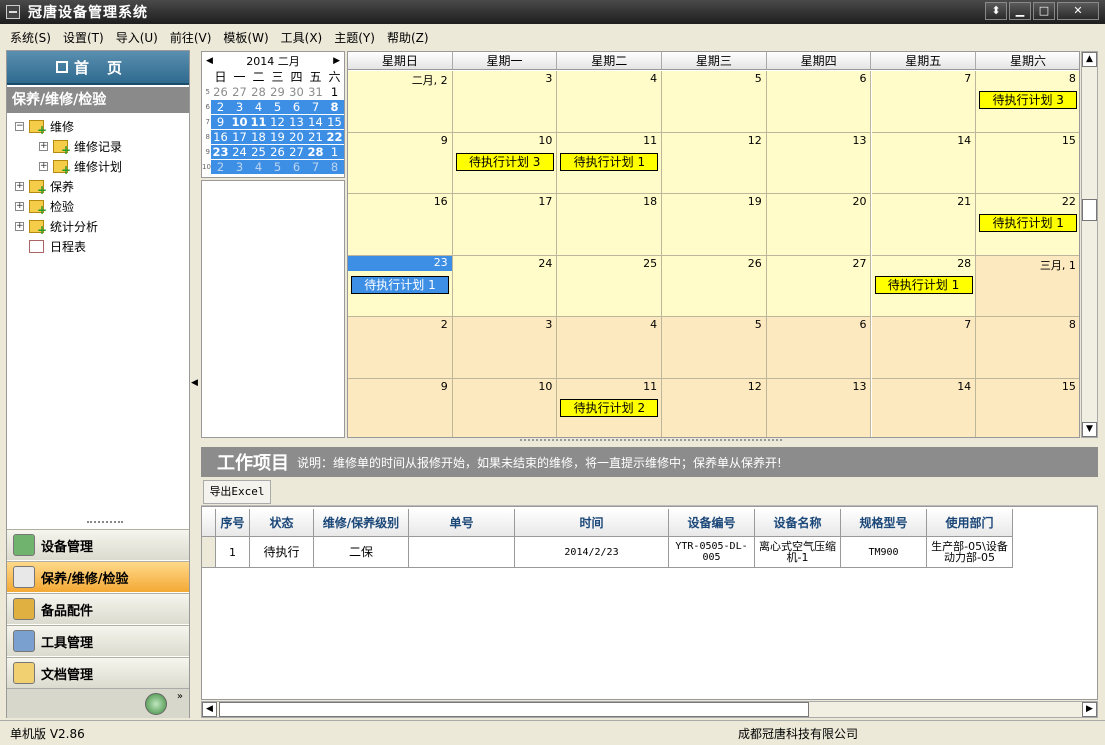  I want to click on minimize-button: ▁, so click(1020, 11).